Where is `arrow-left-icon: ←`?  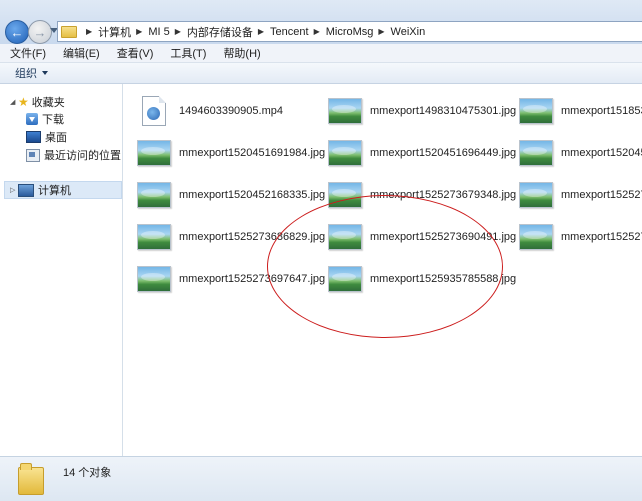 arrow-left-icon: ← is located at coordinates (17, 32).